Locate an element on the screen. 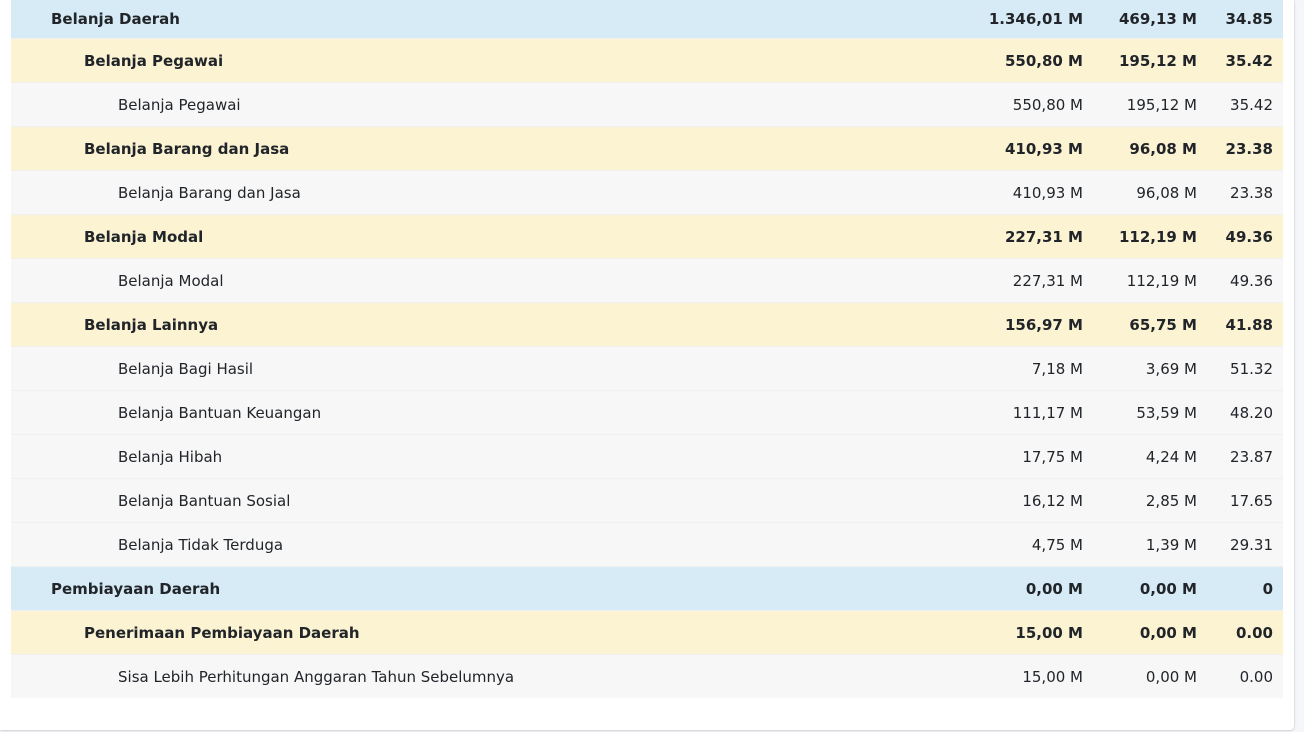 This screenshot has height=732, width=1304. row-persen: 34.85 is located at coordinates (1245, 19).